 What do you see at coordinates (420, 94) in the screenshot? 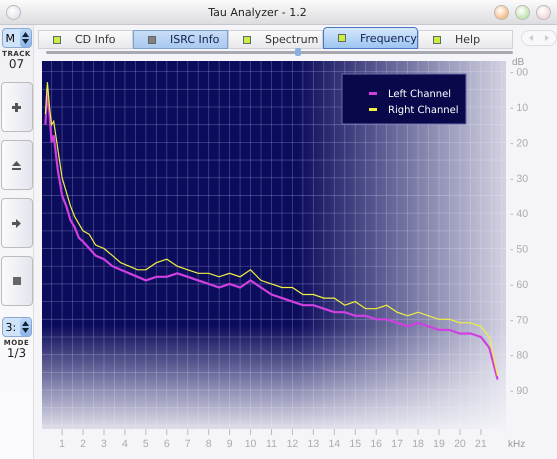
I see `legend-label: Left Channel` at bounding box center [420, 94].